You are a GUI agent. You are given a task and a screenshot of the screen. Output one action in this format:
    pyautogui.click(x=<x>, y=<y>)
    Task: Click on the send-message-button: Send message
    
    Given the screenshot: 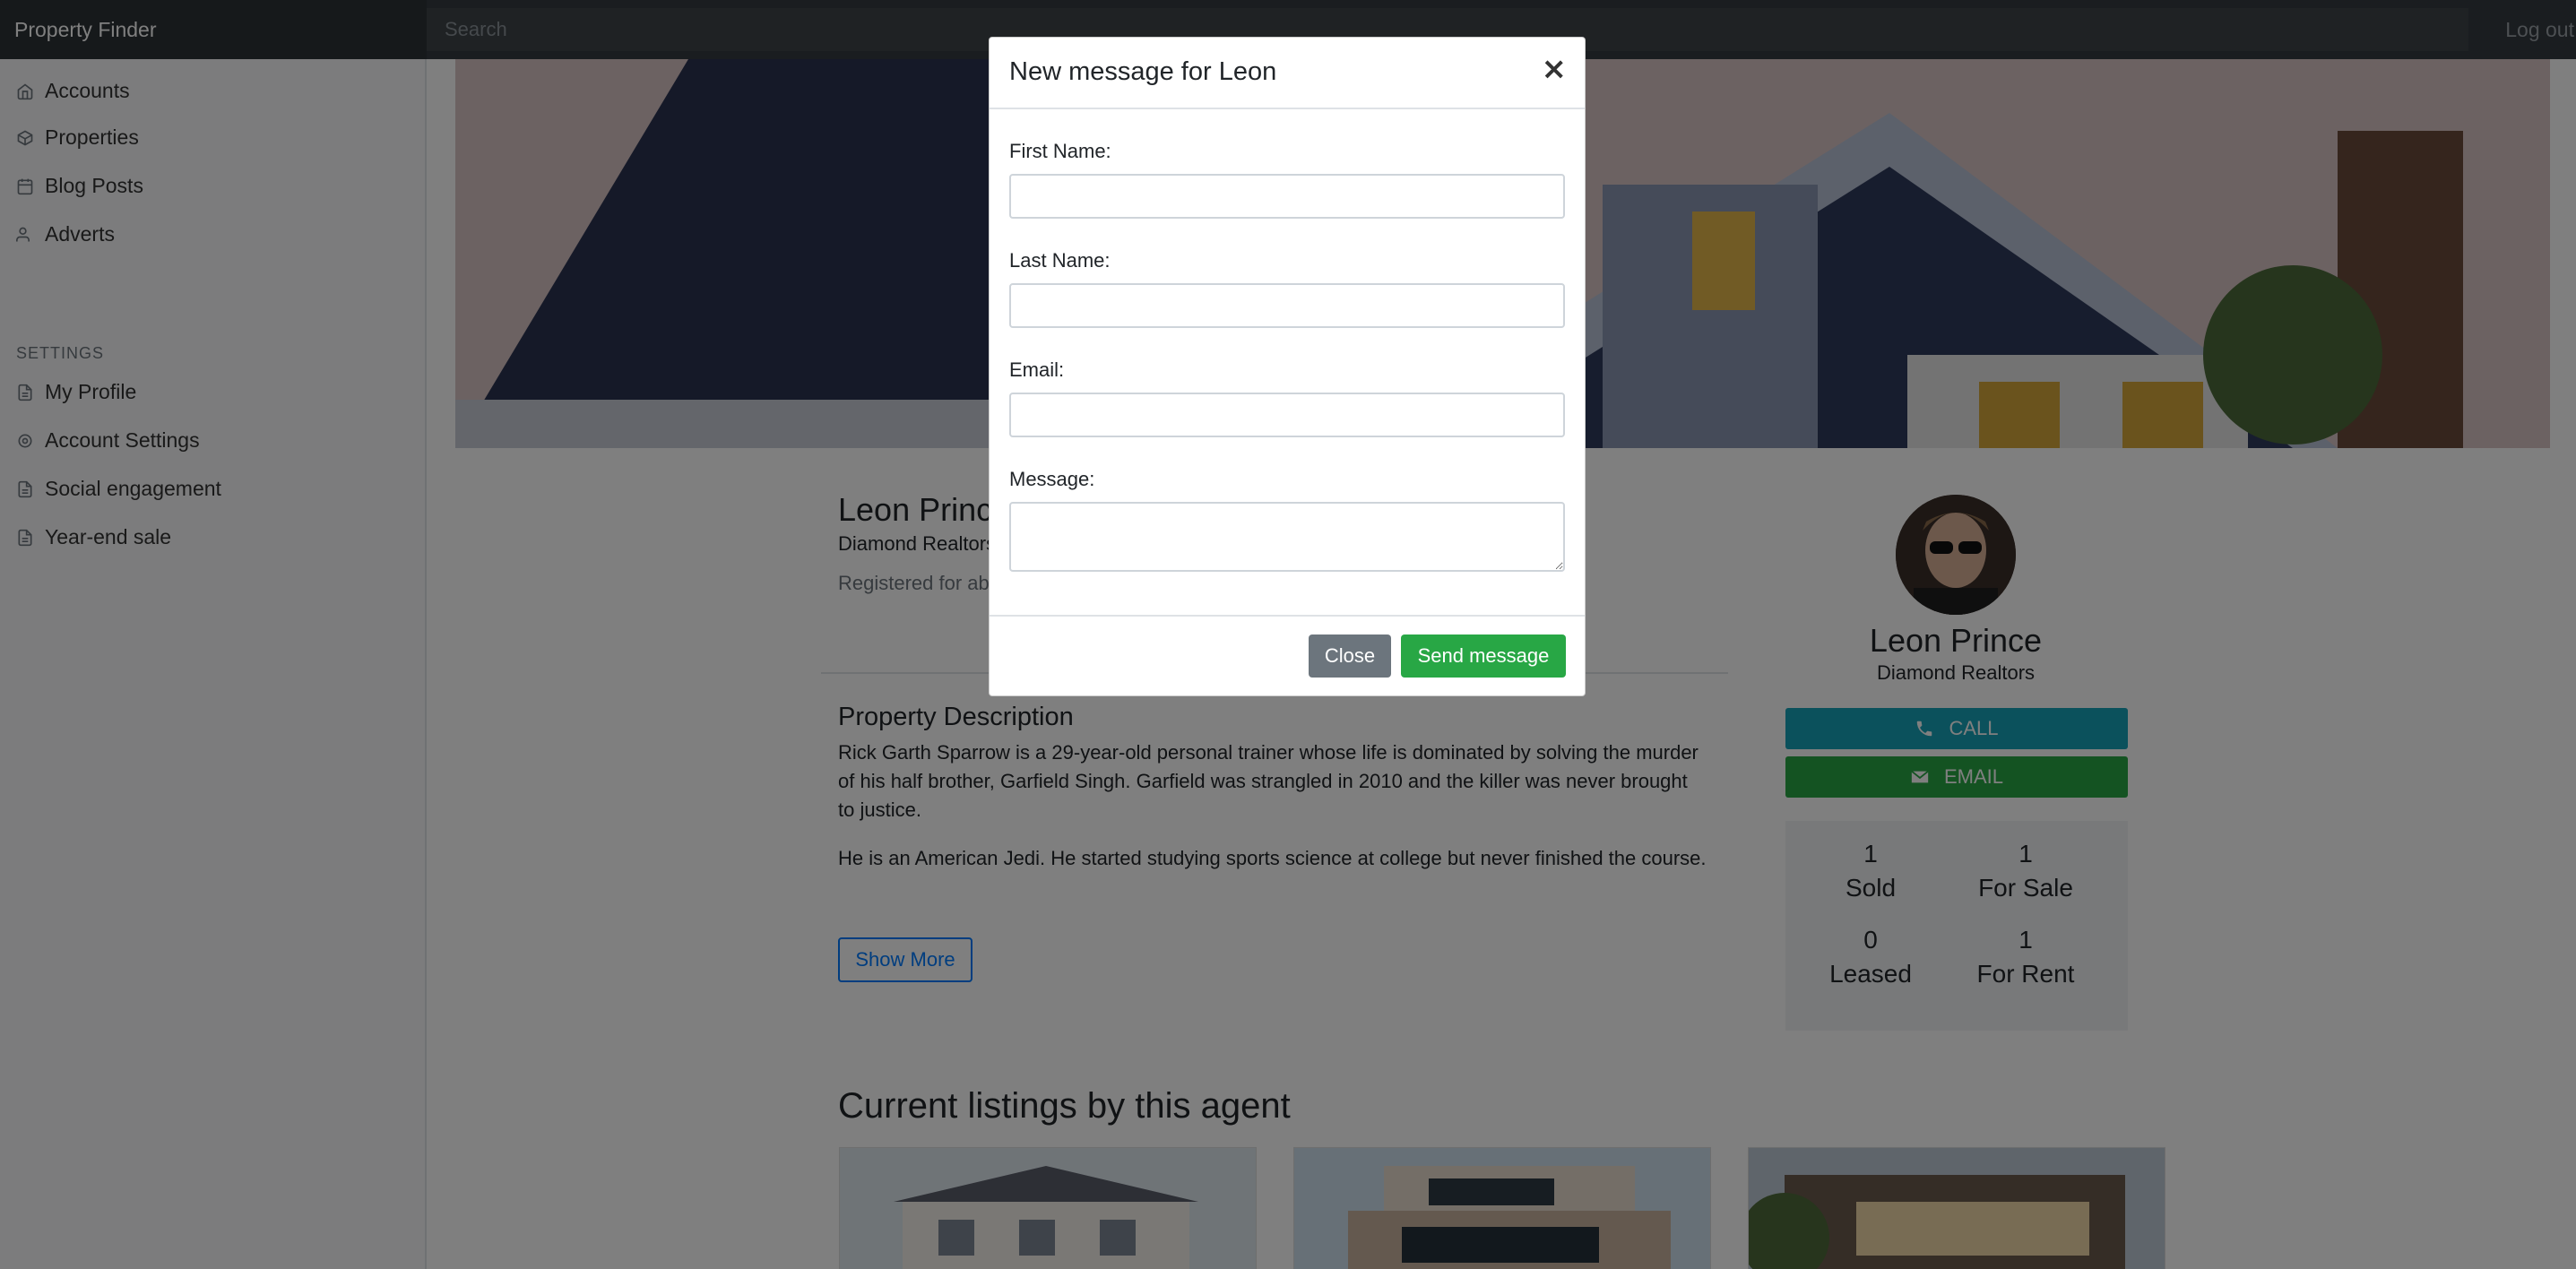 What is the action you would take?
    pyautogui.click(x=1483, y=656)
    